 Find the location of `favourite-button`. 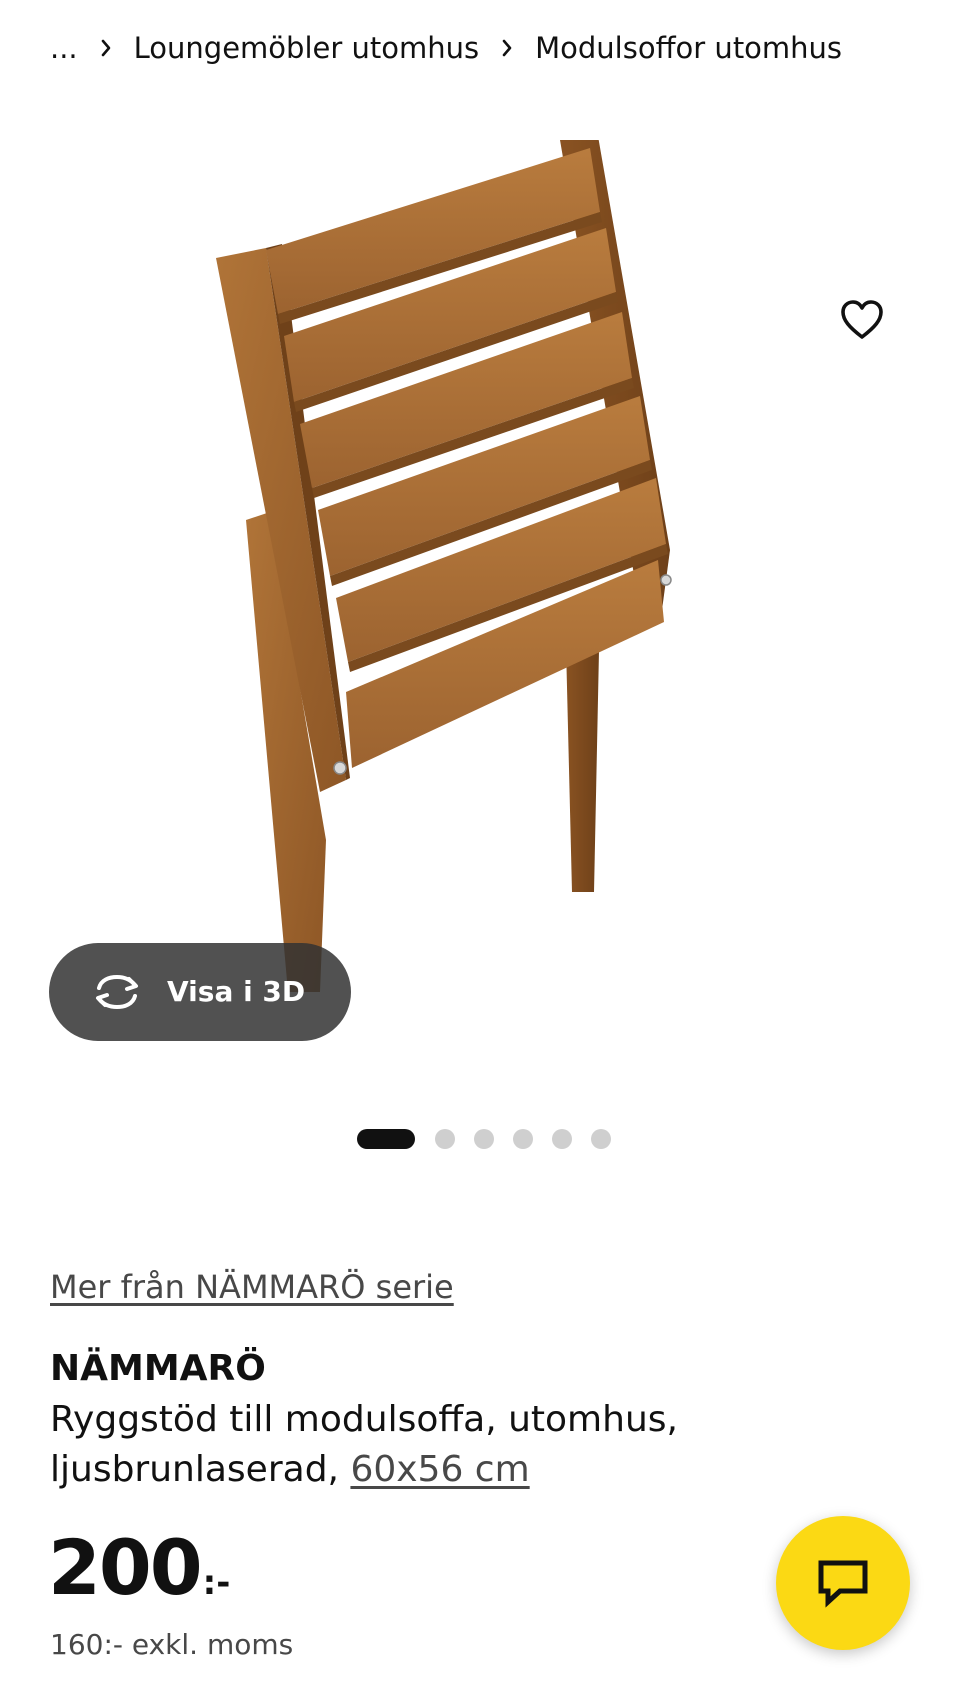

favourite-button is located at coordinates (862, 320).